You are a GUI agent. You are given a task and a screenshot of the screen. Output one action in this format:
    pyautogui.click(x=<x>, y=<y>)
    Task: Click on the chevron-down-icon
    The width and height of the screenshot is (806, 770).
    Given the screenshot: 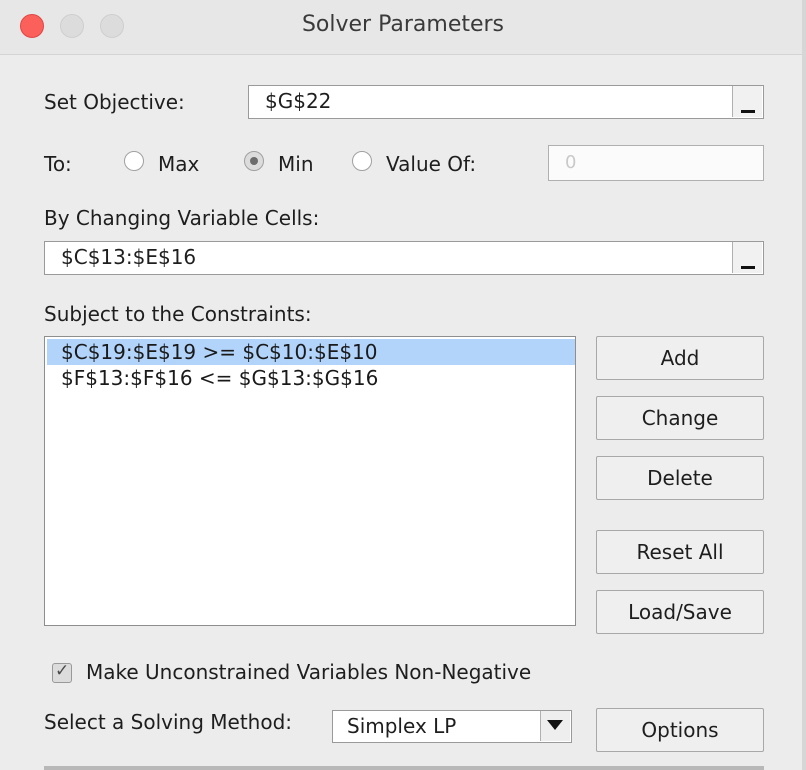 What is the action you would take?
    pyautogui.click(x=555, y=725)
    